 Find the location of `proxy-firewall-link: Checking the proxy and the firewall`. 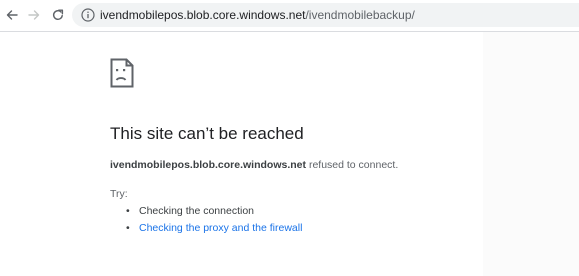

proxy-firewall-link: Checking the proxy and the firewall is located at coordinates (220, 228).